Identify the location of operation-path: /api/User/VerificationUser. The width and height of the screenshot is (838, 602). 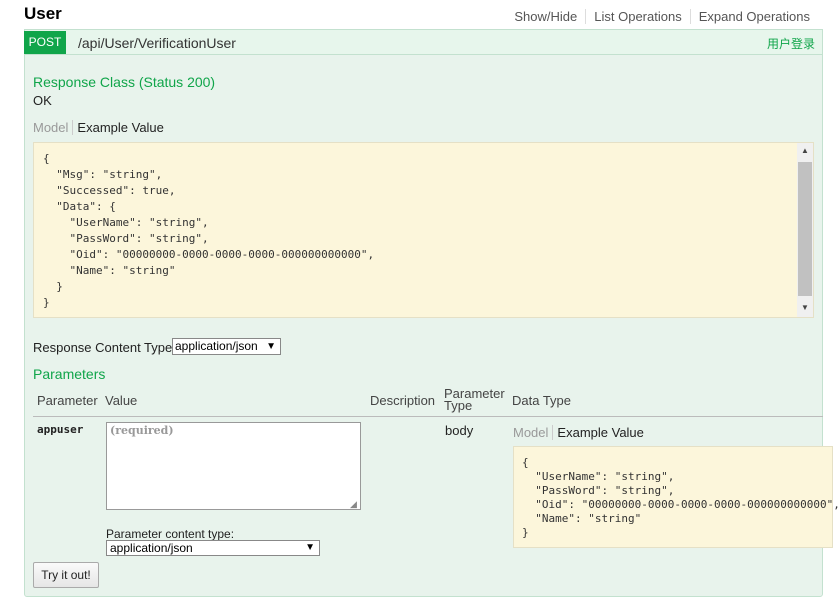
(157, 43).